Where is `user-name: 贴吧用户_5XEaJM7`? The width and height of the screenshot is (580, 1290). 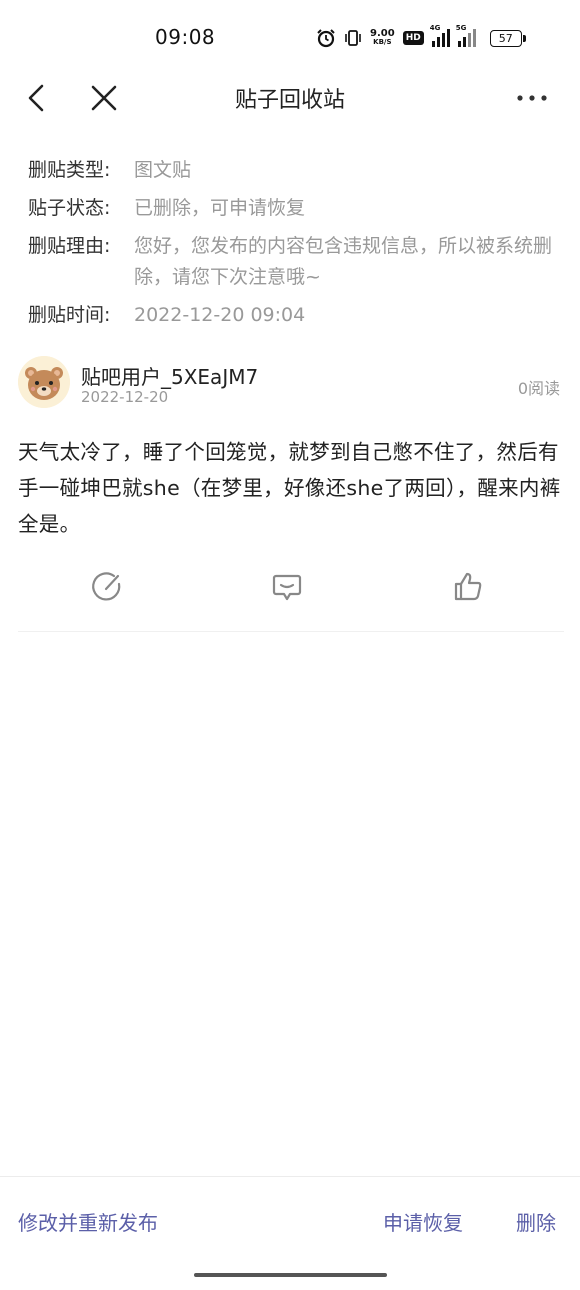
user-name: 贴吧用户_5XEaJM7 is located at coordinates (169, 375).